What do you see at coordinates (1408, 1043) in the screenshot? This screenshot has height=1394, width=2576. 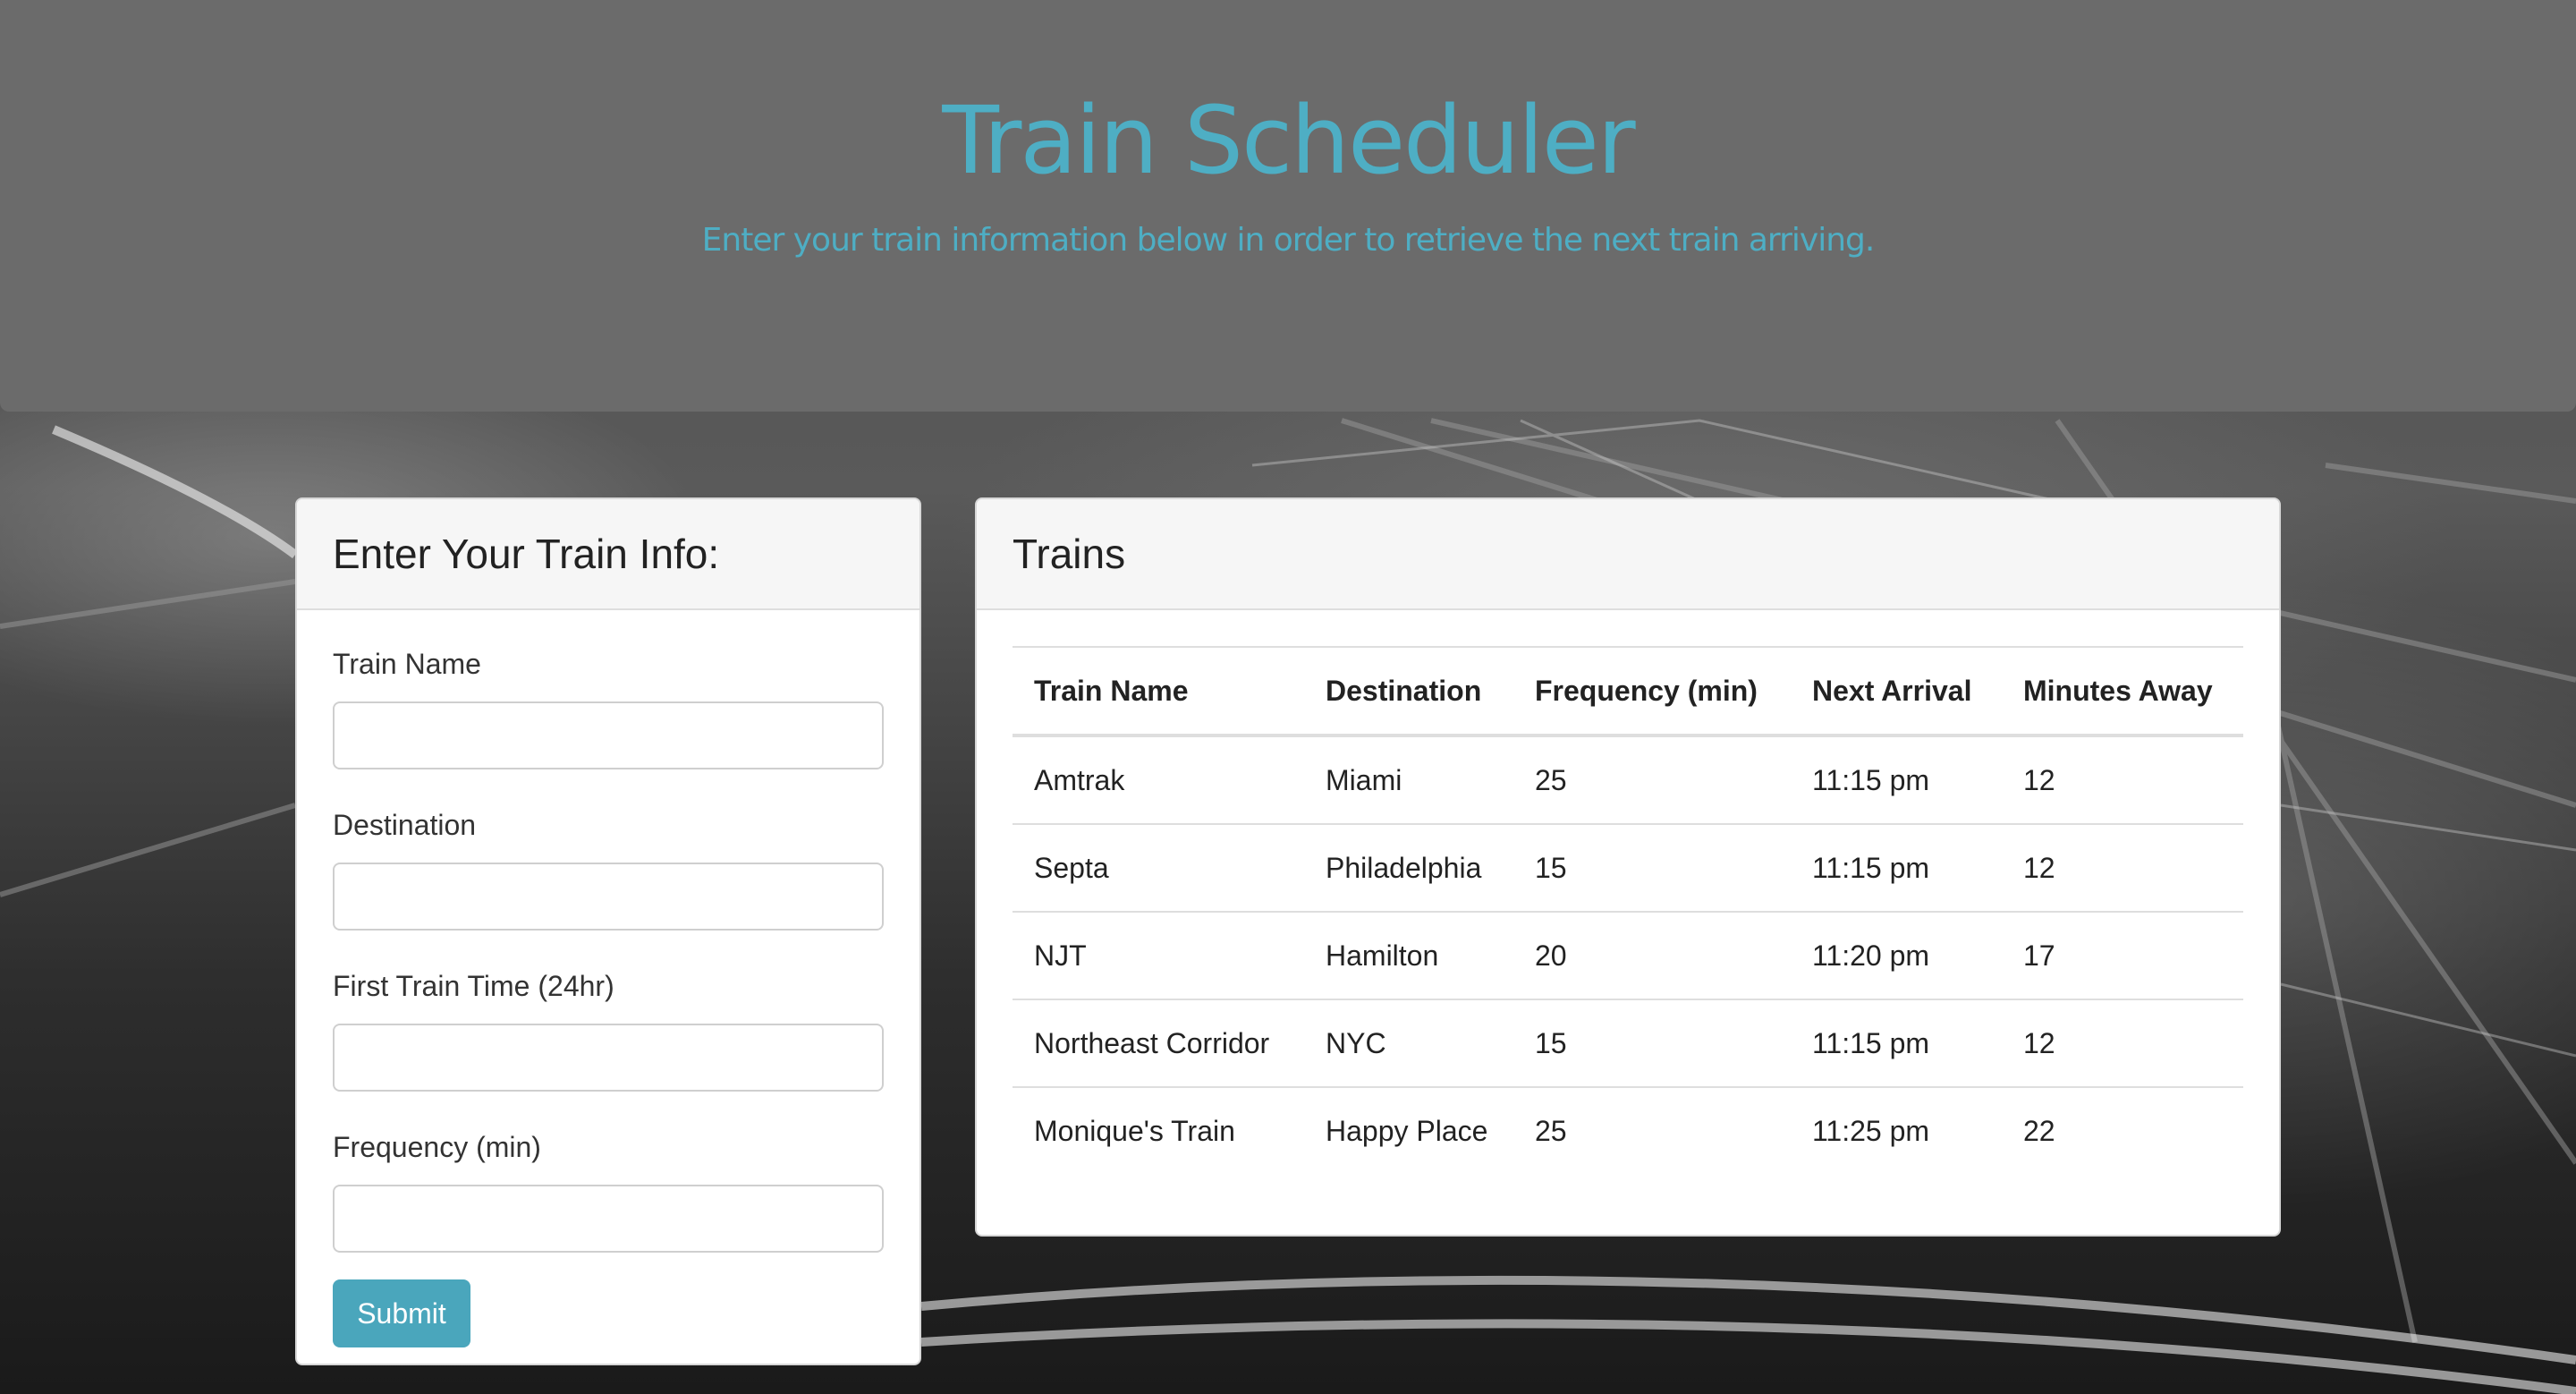 I see `cell-destination: NYC` at bounding box center [1408, 1043].